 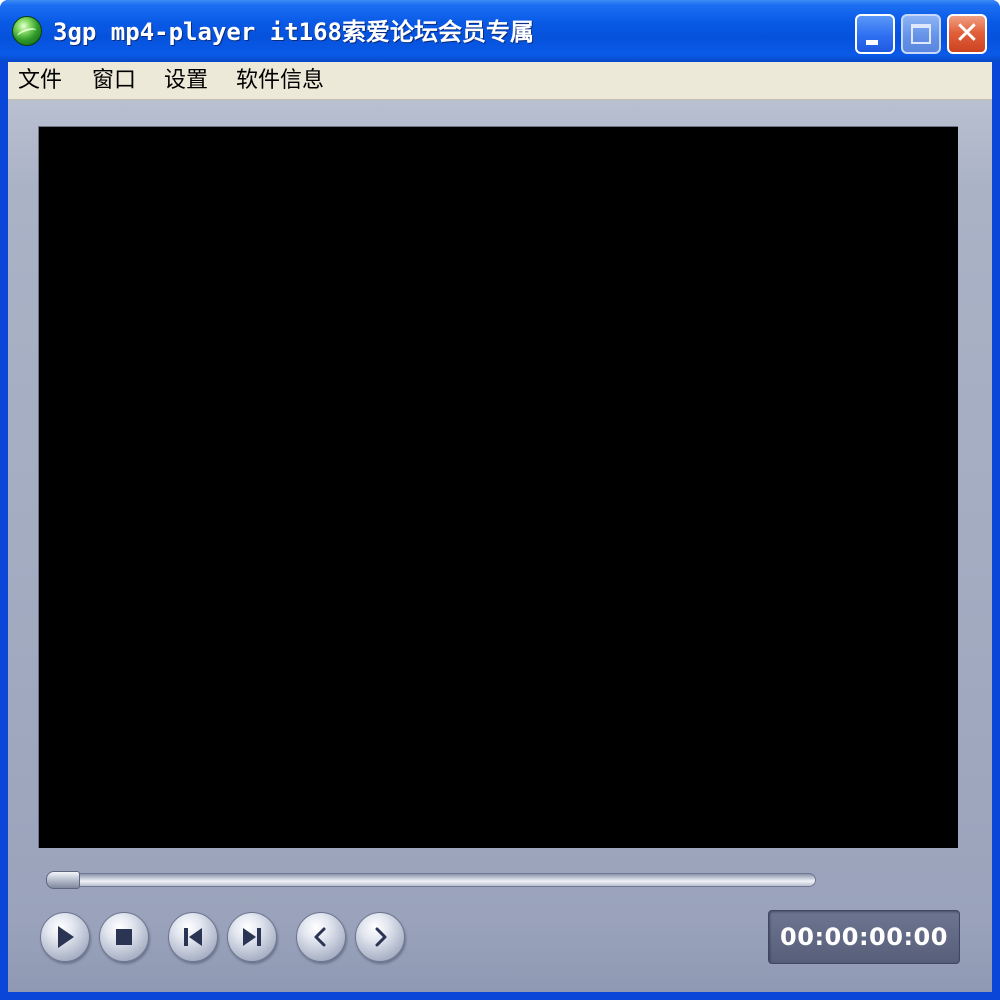 I want to click on menu-settings: 设置, so click(x=186, y=81).